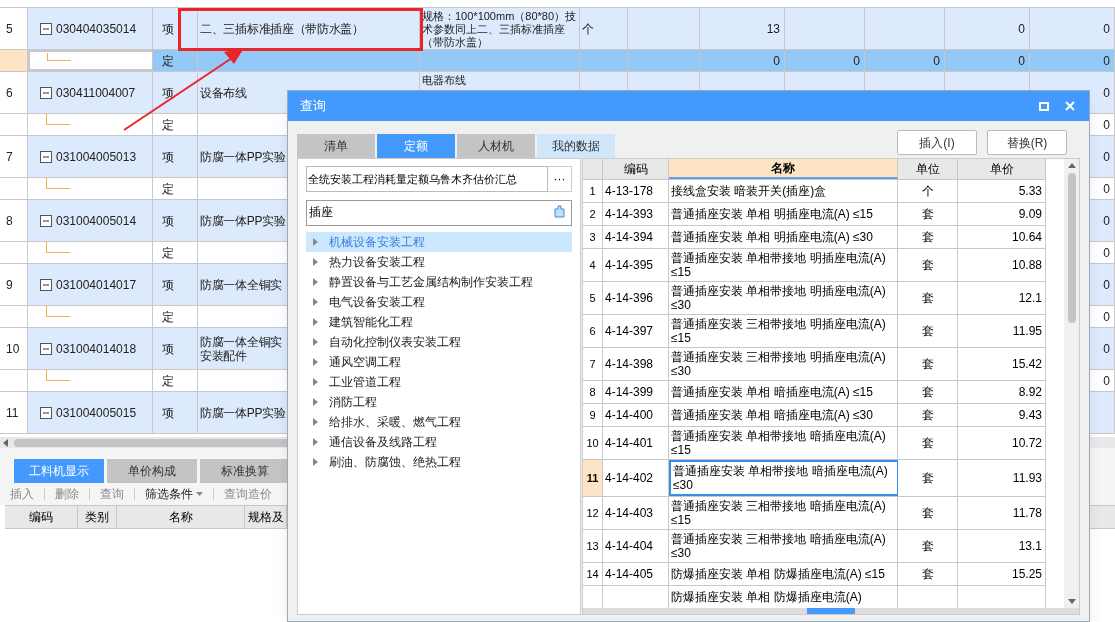 Image resolution: width=1115 pixels, height=622 pixels. What do you see at coordinates (783, 478) in the screenshot?
I see `name-cell: 普通插座安装 单相带接地 暗插座电流(A) ≤30` at bounding box center [783, 478].